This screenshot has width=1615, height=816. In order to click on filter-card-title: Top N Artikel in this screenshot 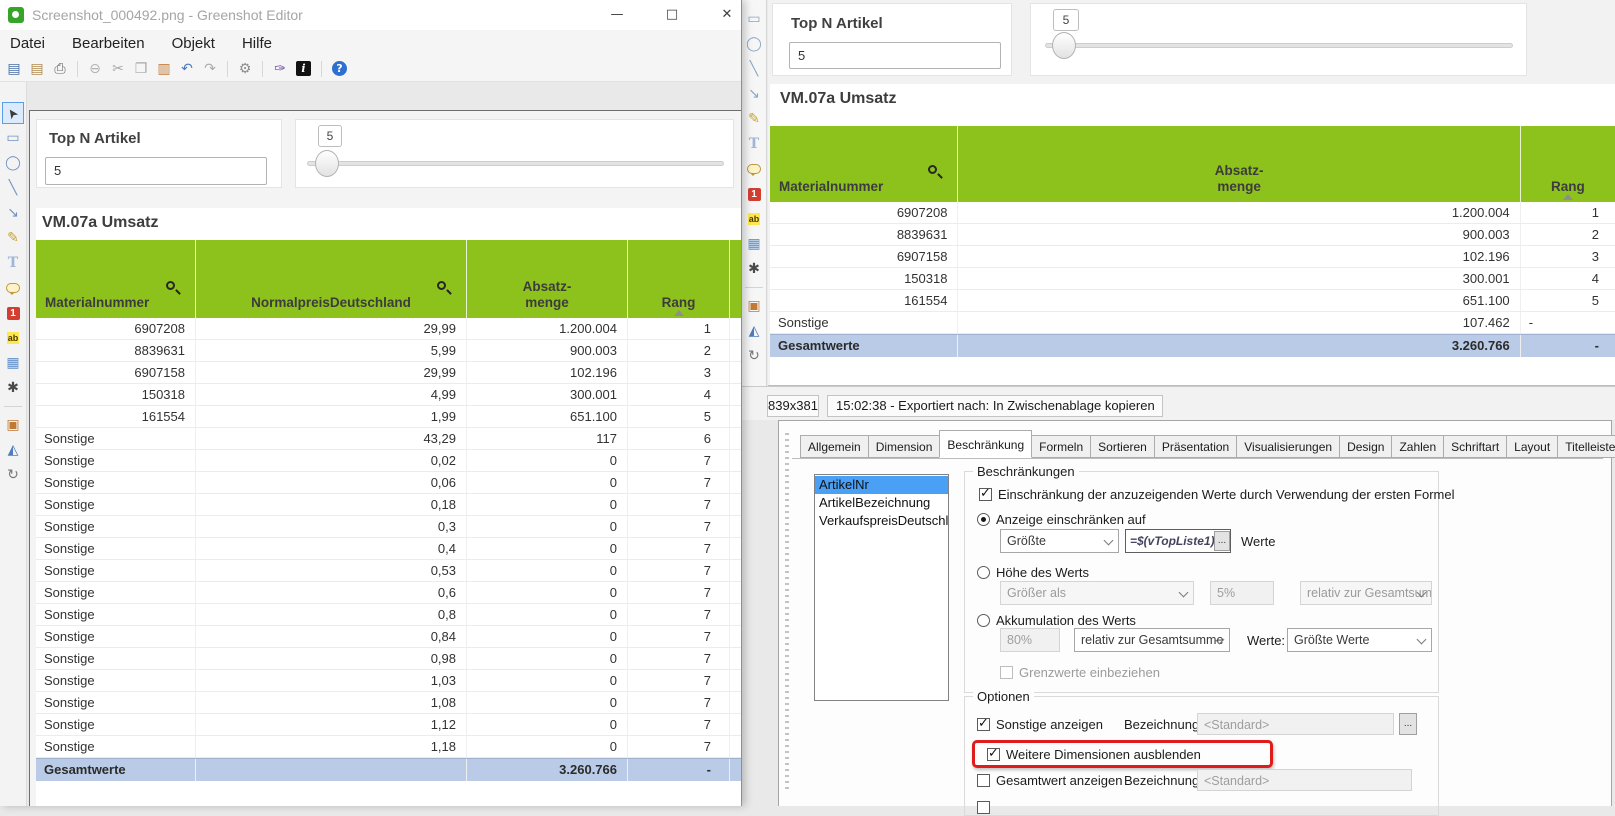, I will do `click(837, 23)`.